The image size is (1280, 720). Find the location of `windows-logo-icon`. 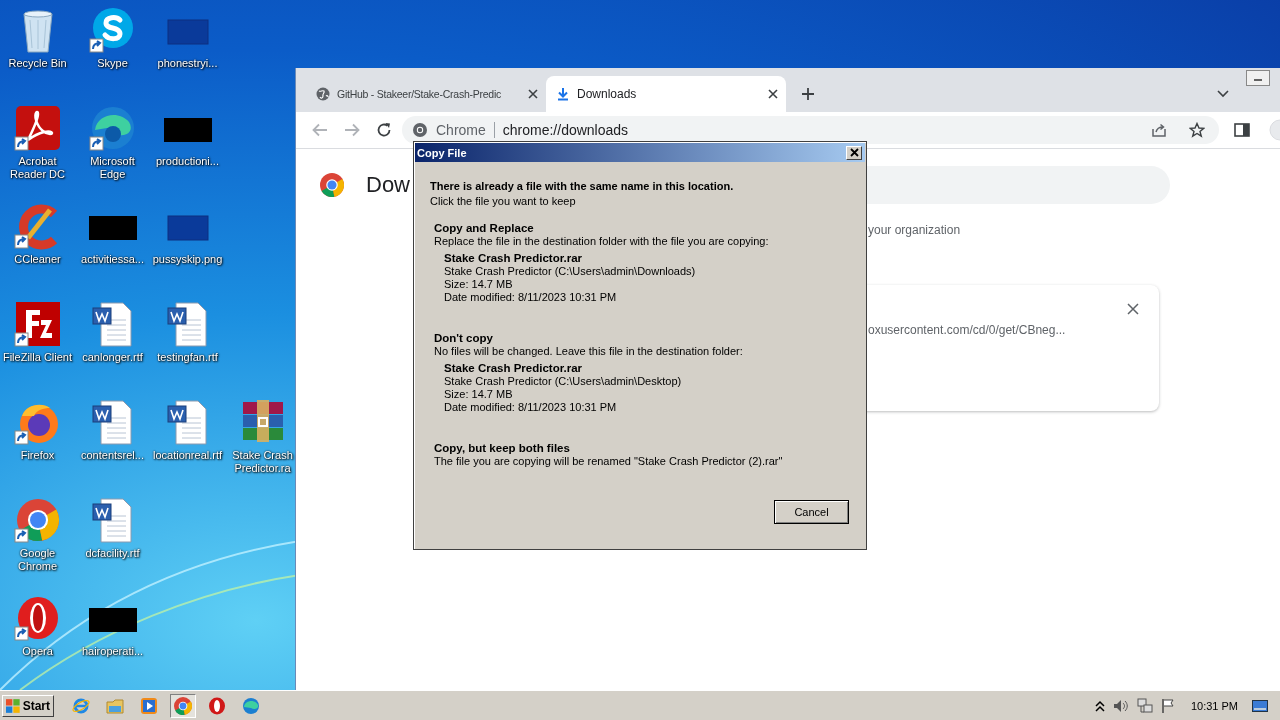

windows-logo-icon is located at coordinates (13, 705).